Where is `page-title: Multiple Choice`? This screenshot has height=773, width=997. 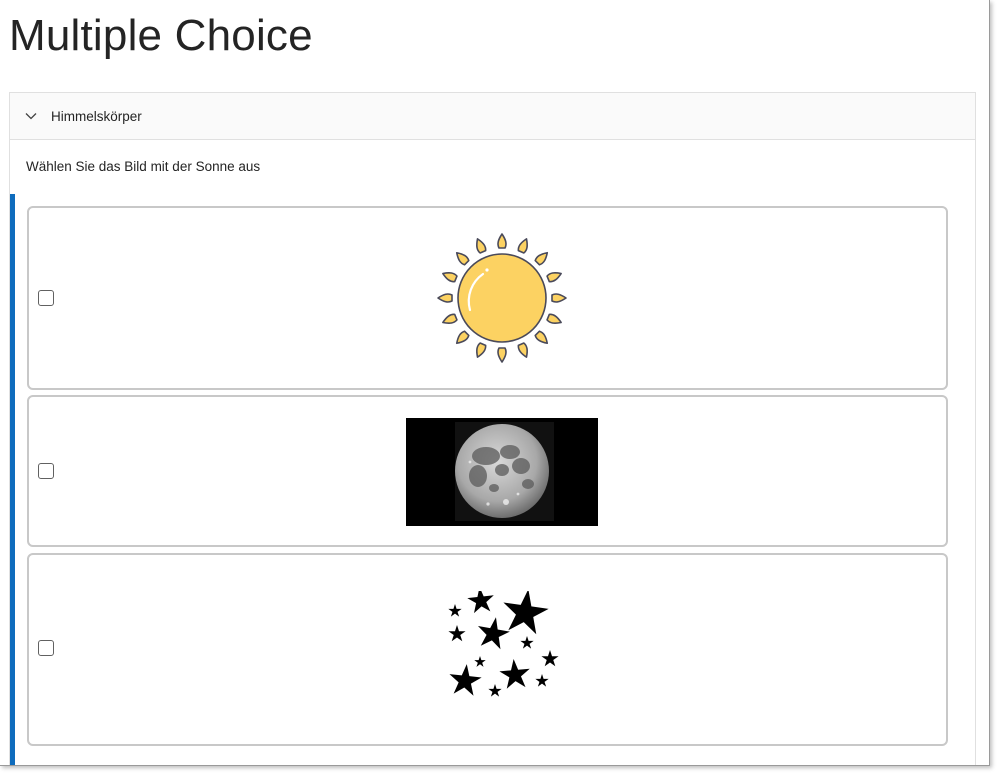 page-title: Multiple Choice is located at coordinates (161, 35).